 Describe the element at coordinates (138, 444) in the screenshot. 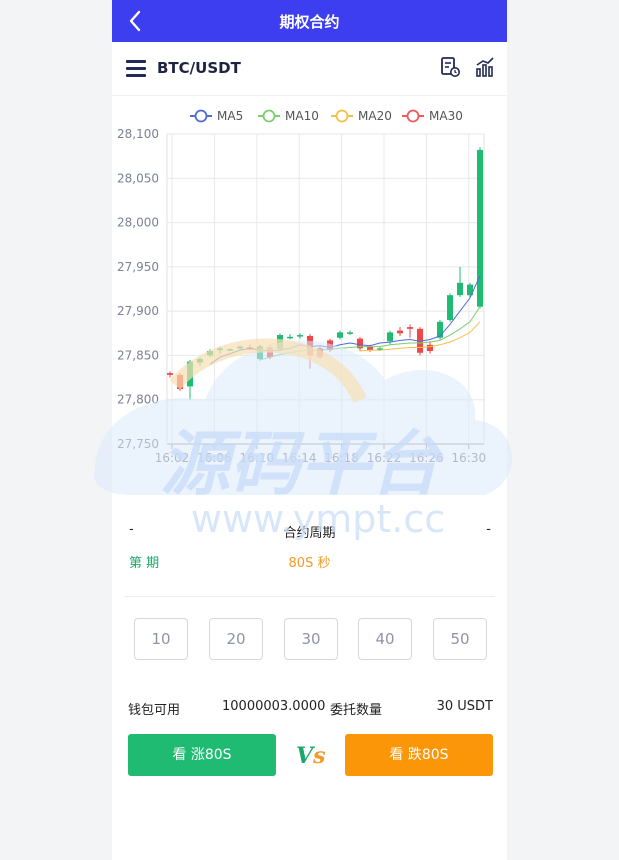

I see `y-tick-label: 27,750` at that location.